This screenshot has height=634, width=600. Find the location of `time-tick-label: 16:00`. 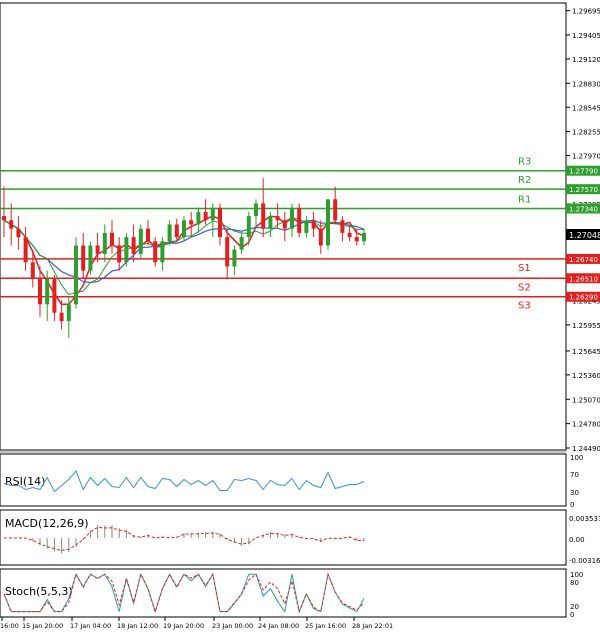

time-tick-label: 16:00 is located at coordinates (9, 626).